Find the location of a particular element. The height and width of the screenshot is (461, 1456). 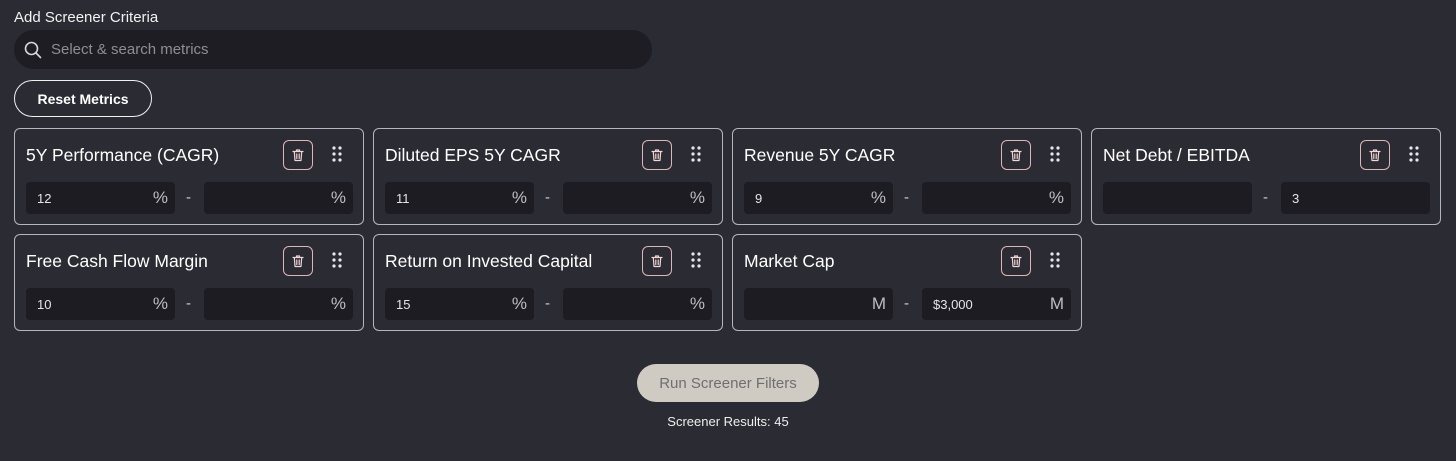

reset-metrics-button: Reset Metrics is located at coordinates (83, 98).